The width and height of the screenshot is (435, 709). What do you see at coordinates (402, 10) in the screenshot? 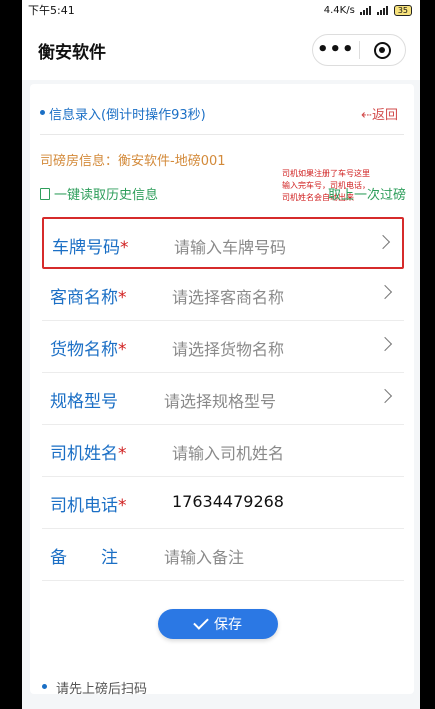
I see `battery-icon: 35` at bounding box center [402, 10].